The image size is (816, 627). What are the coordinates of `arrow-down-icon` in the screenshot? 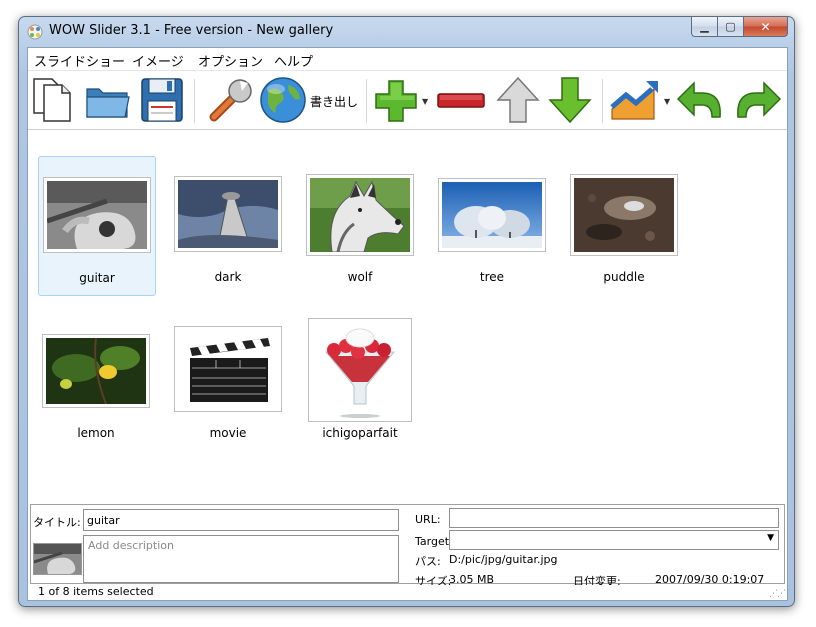 It's located at (570, 100).